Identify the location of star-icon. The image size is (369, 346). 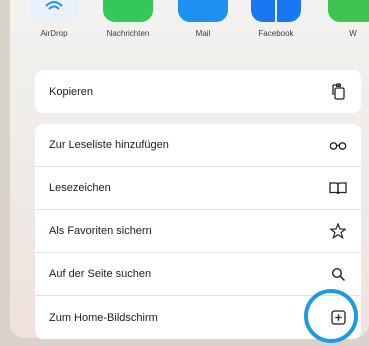
(338, 231).